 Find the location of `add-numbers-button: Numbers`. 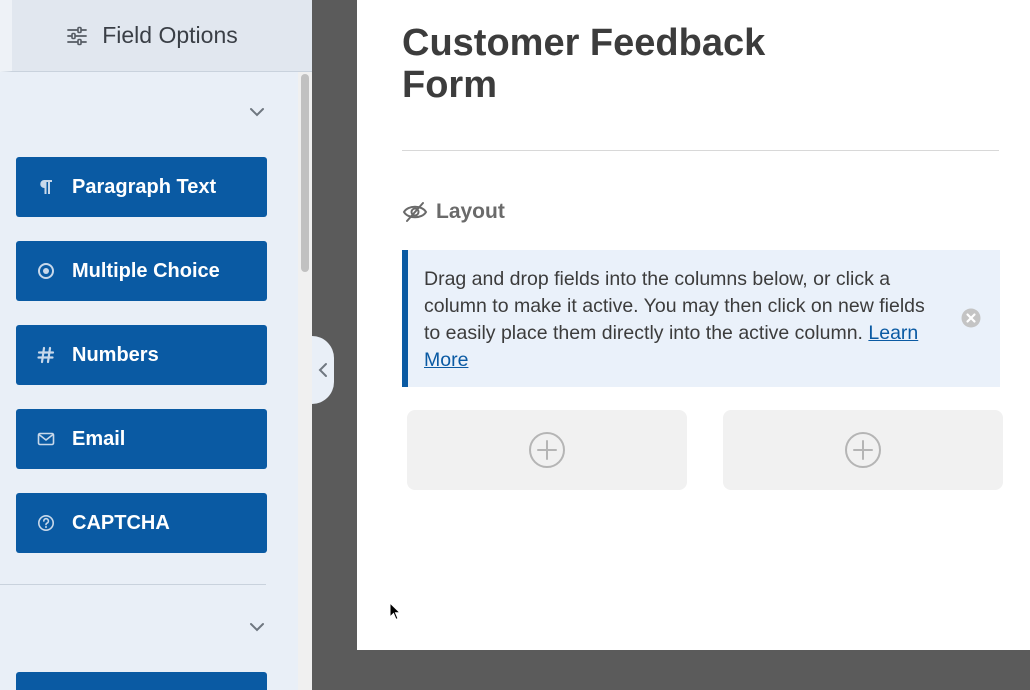

add-numbers-button: Numbers is located at coordinates (141, 355).